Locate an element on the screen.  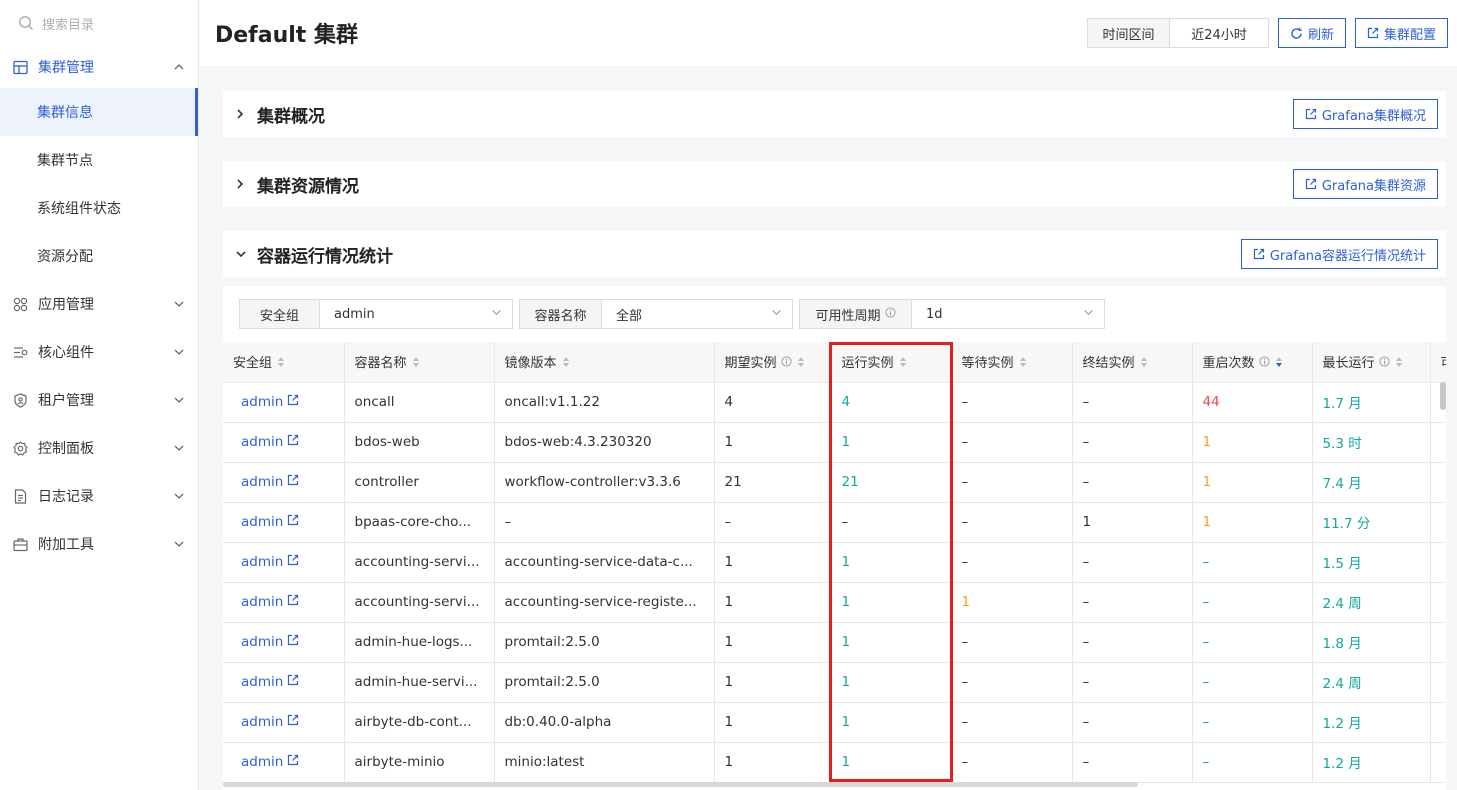
section-cluster-resources: 集群资源情况 Grafana集群资源 is located at coordinates (834, 184).